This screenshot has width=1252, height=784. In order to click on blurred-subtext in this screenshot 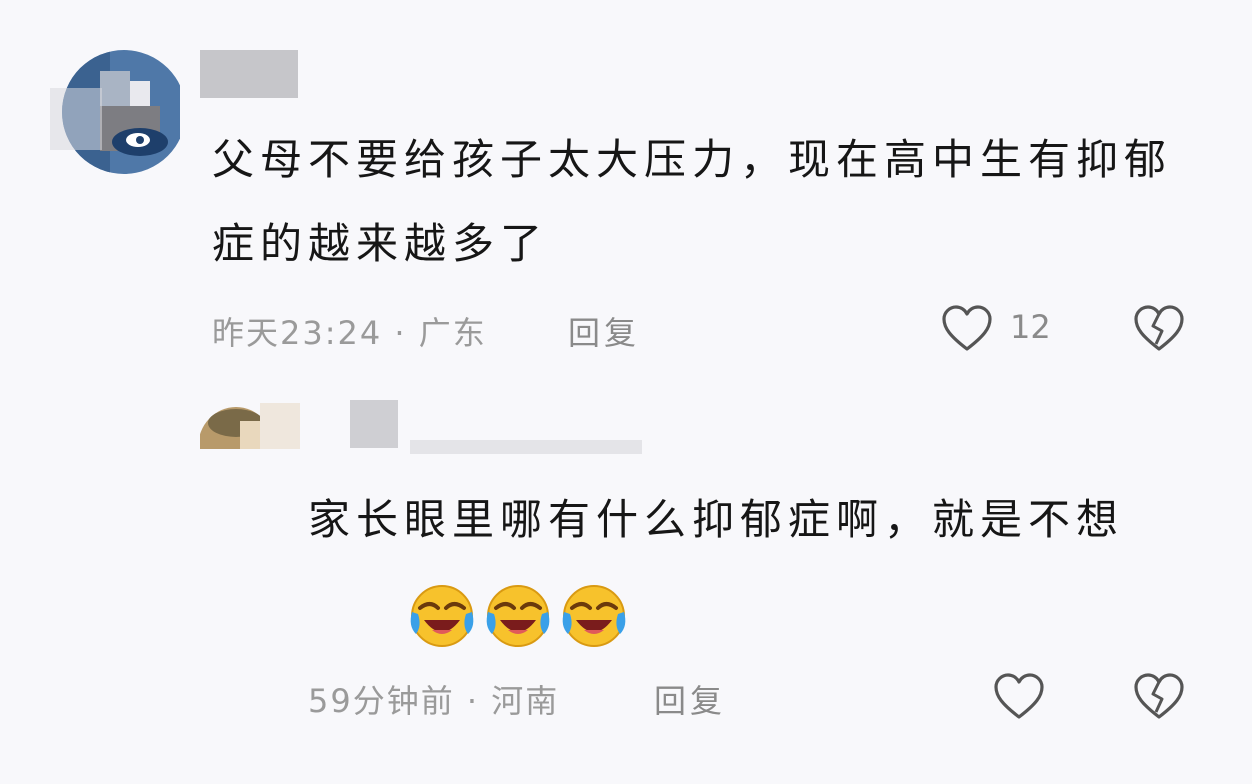, I will do `click(526, 447)`.